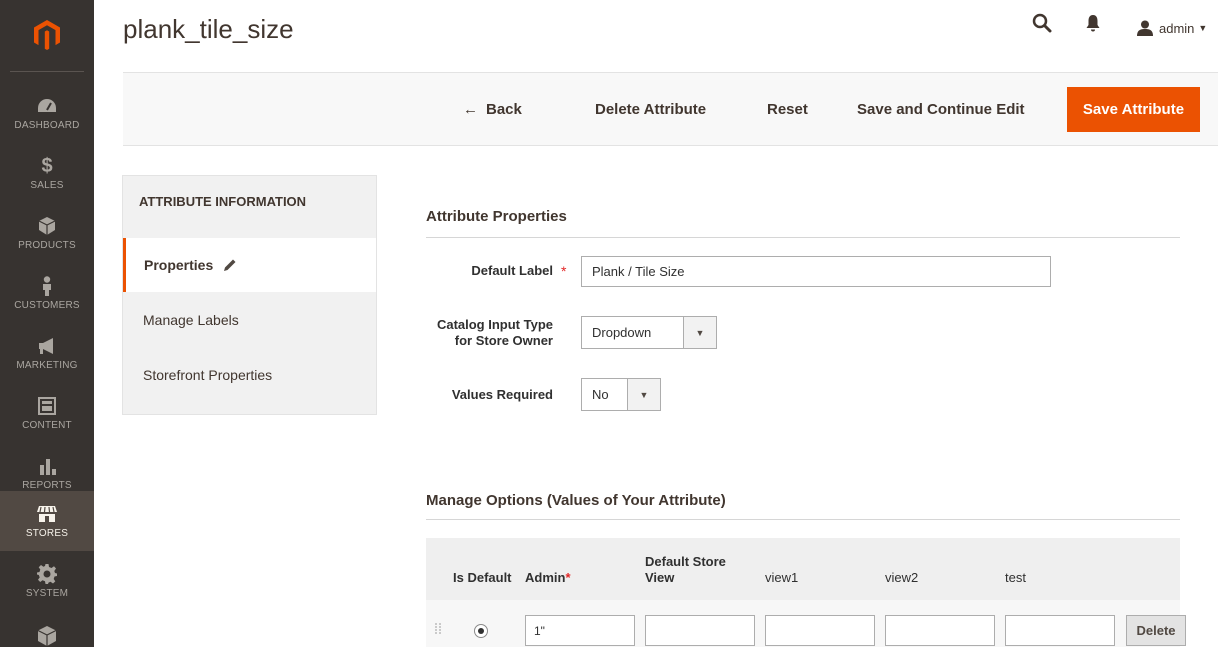  I want to click on tabs-title: ATTRIBUTE INFORMATION, so click(223, 201).